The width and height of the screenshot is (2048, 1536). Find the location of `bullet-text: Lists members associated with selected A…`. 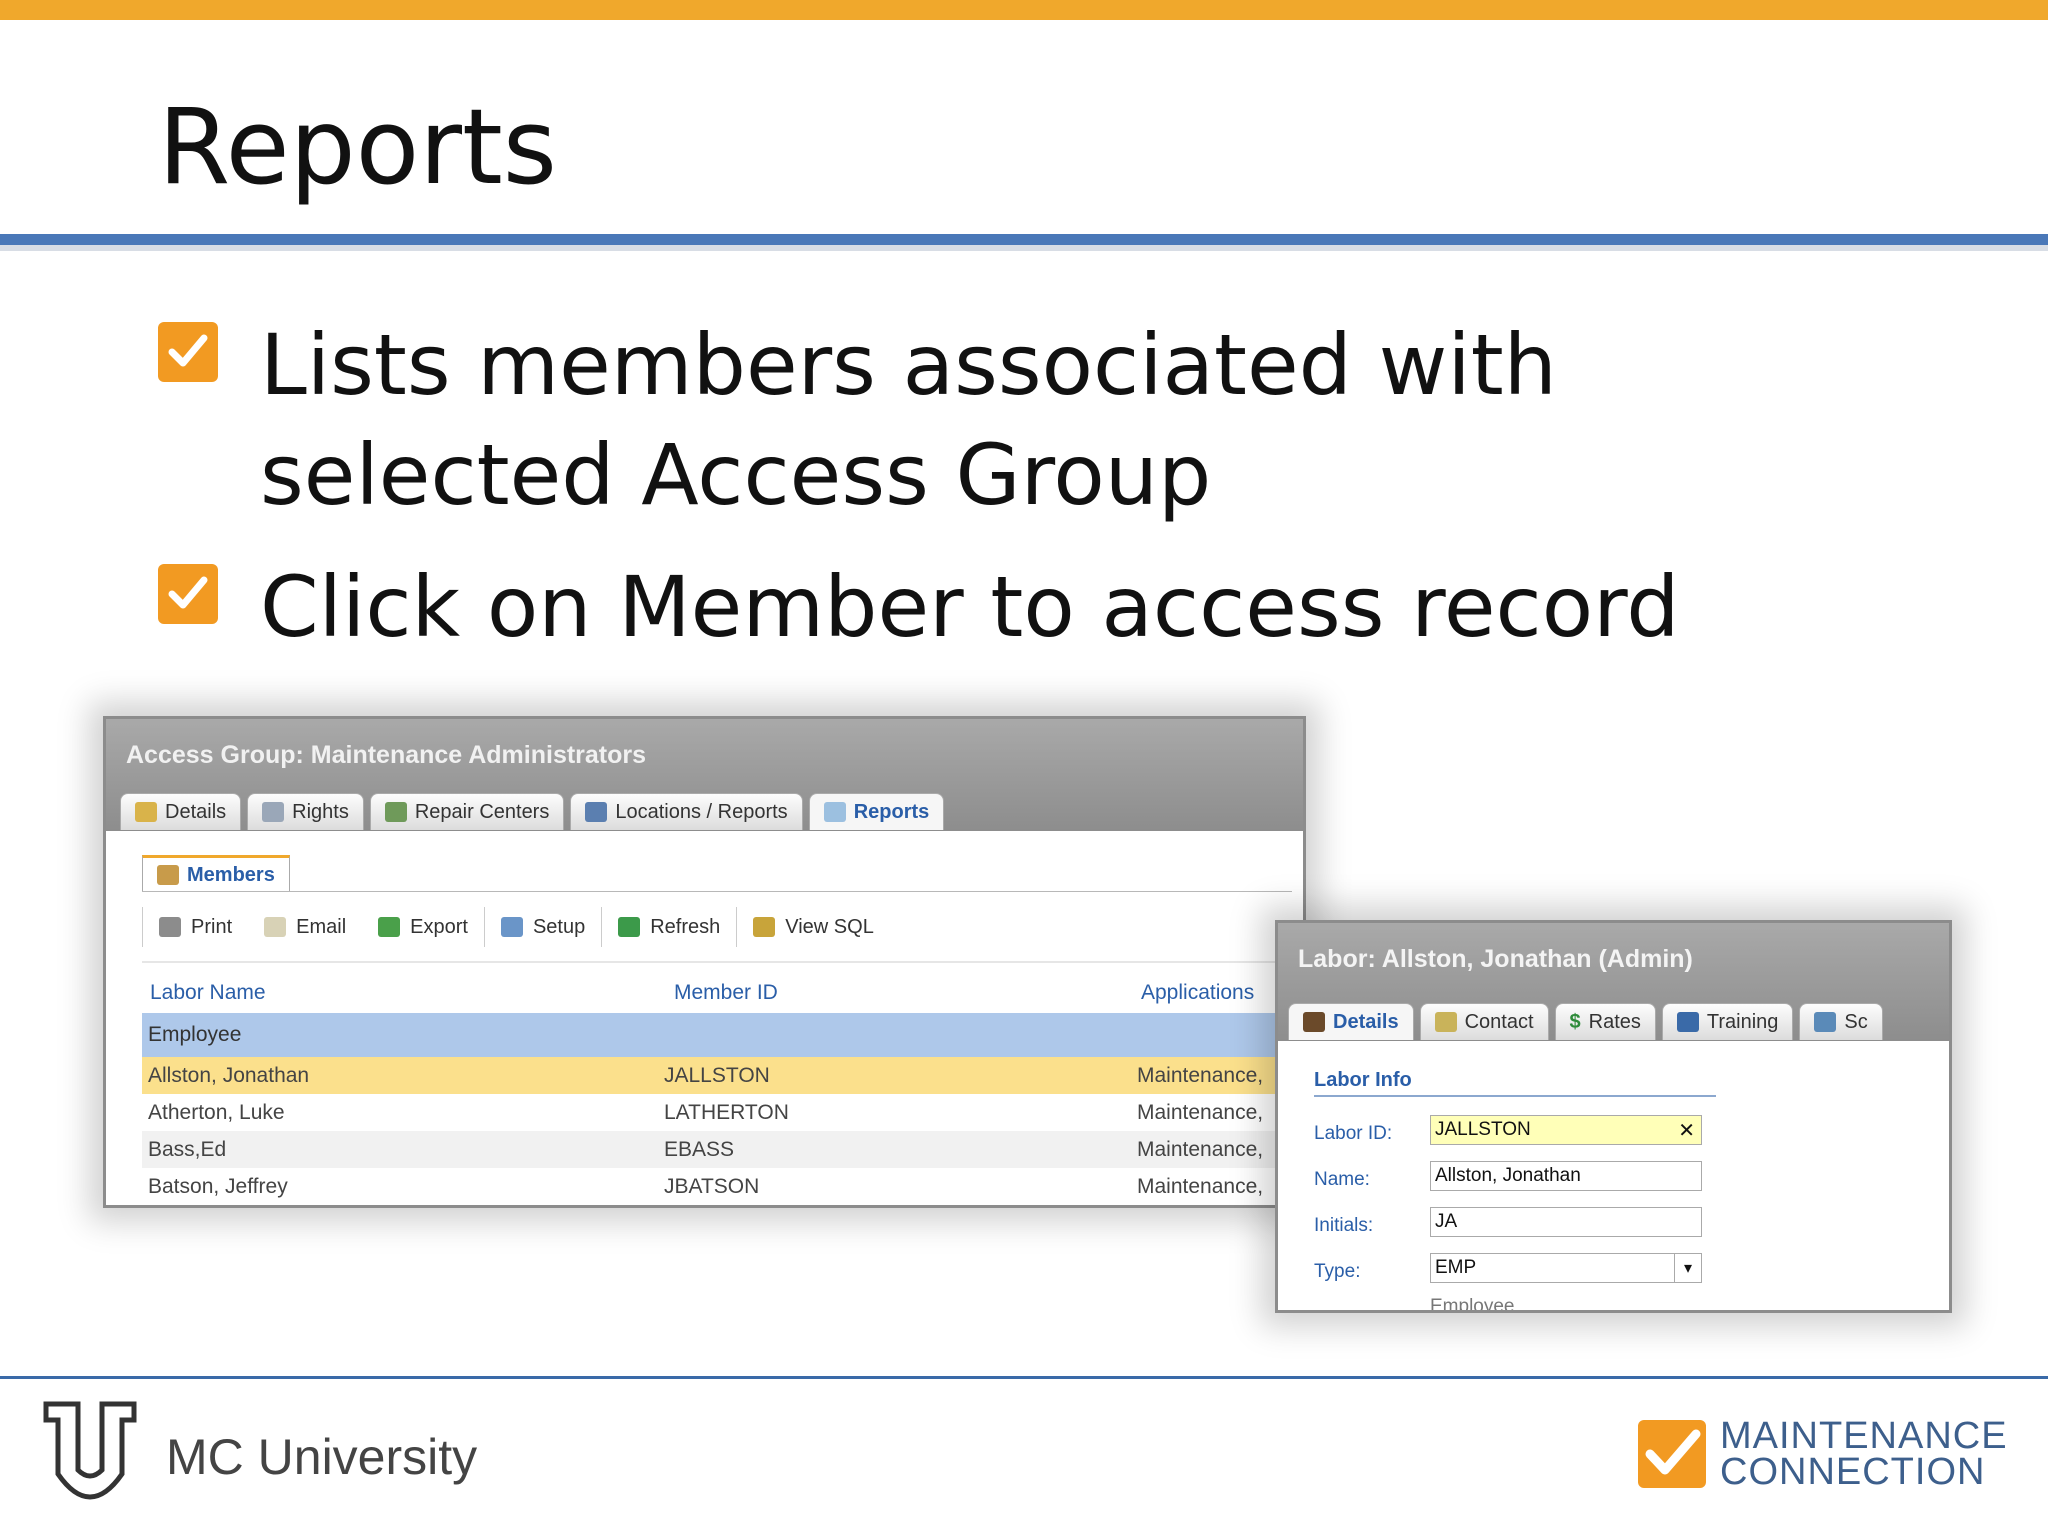

bullet-text: Lists members associated with selected A… is located at coordinates (908, 420).